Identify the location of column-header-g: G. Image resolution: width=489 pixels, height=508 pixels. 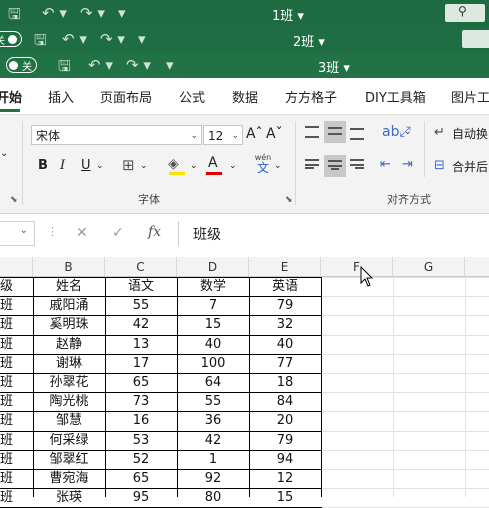
(429, 267).